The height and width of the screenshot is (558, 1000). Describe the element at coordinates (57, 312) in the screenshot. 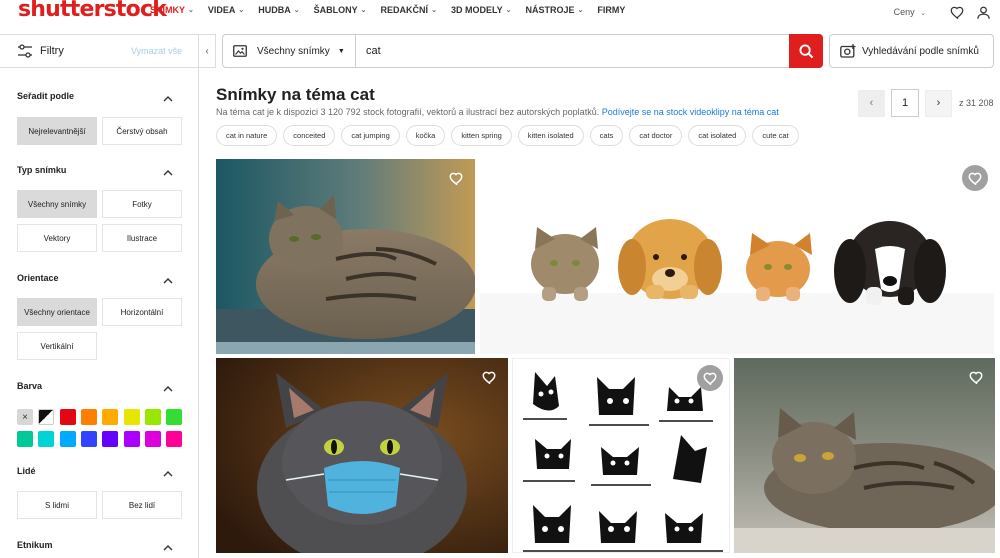

I see `orientation-option-all: Všechny orientace` at that location.